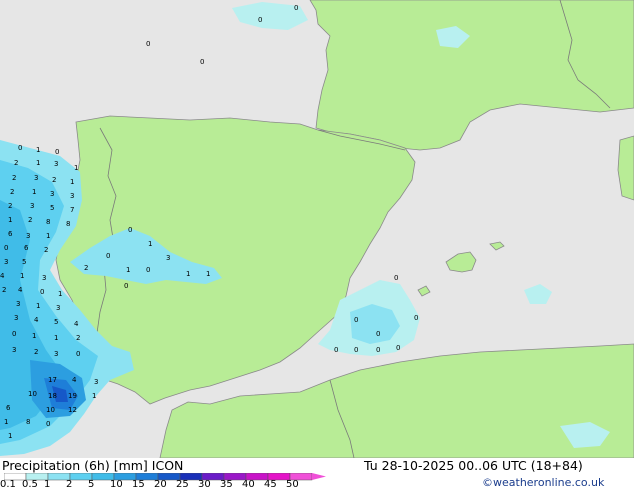  What do you see at coordinates (473, 465) in the screenshot?
I see `valid-time: Tu 28-10-2025 00..06 UTC (18+84)` at bounding box center [473, 465].